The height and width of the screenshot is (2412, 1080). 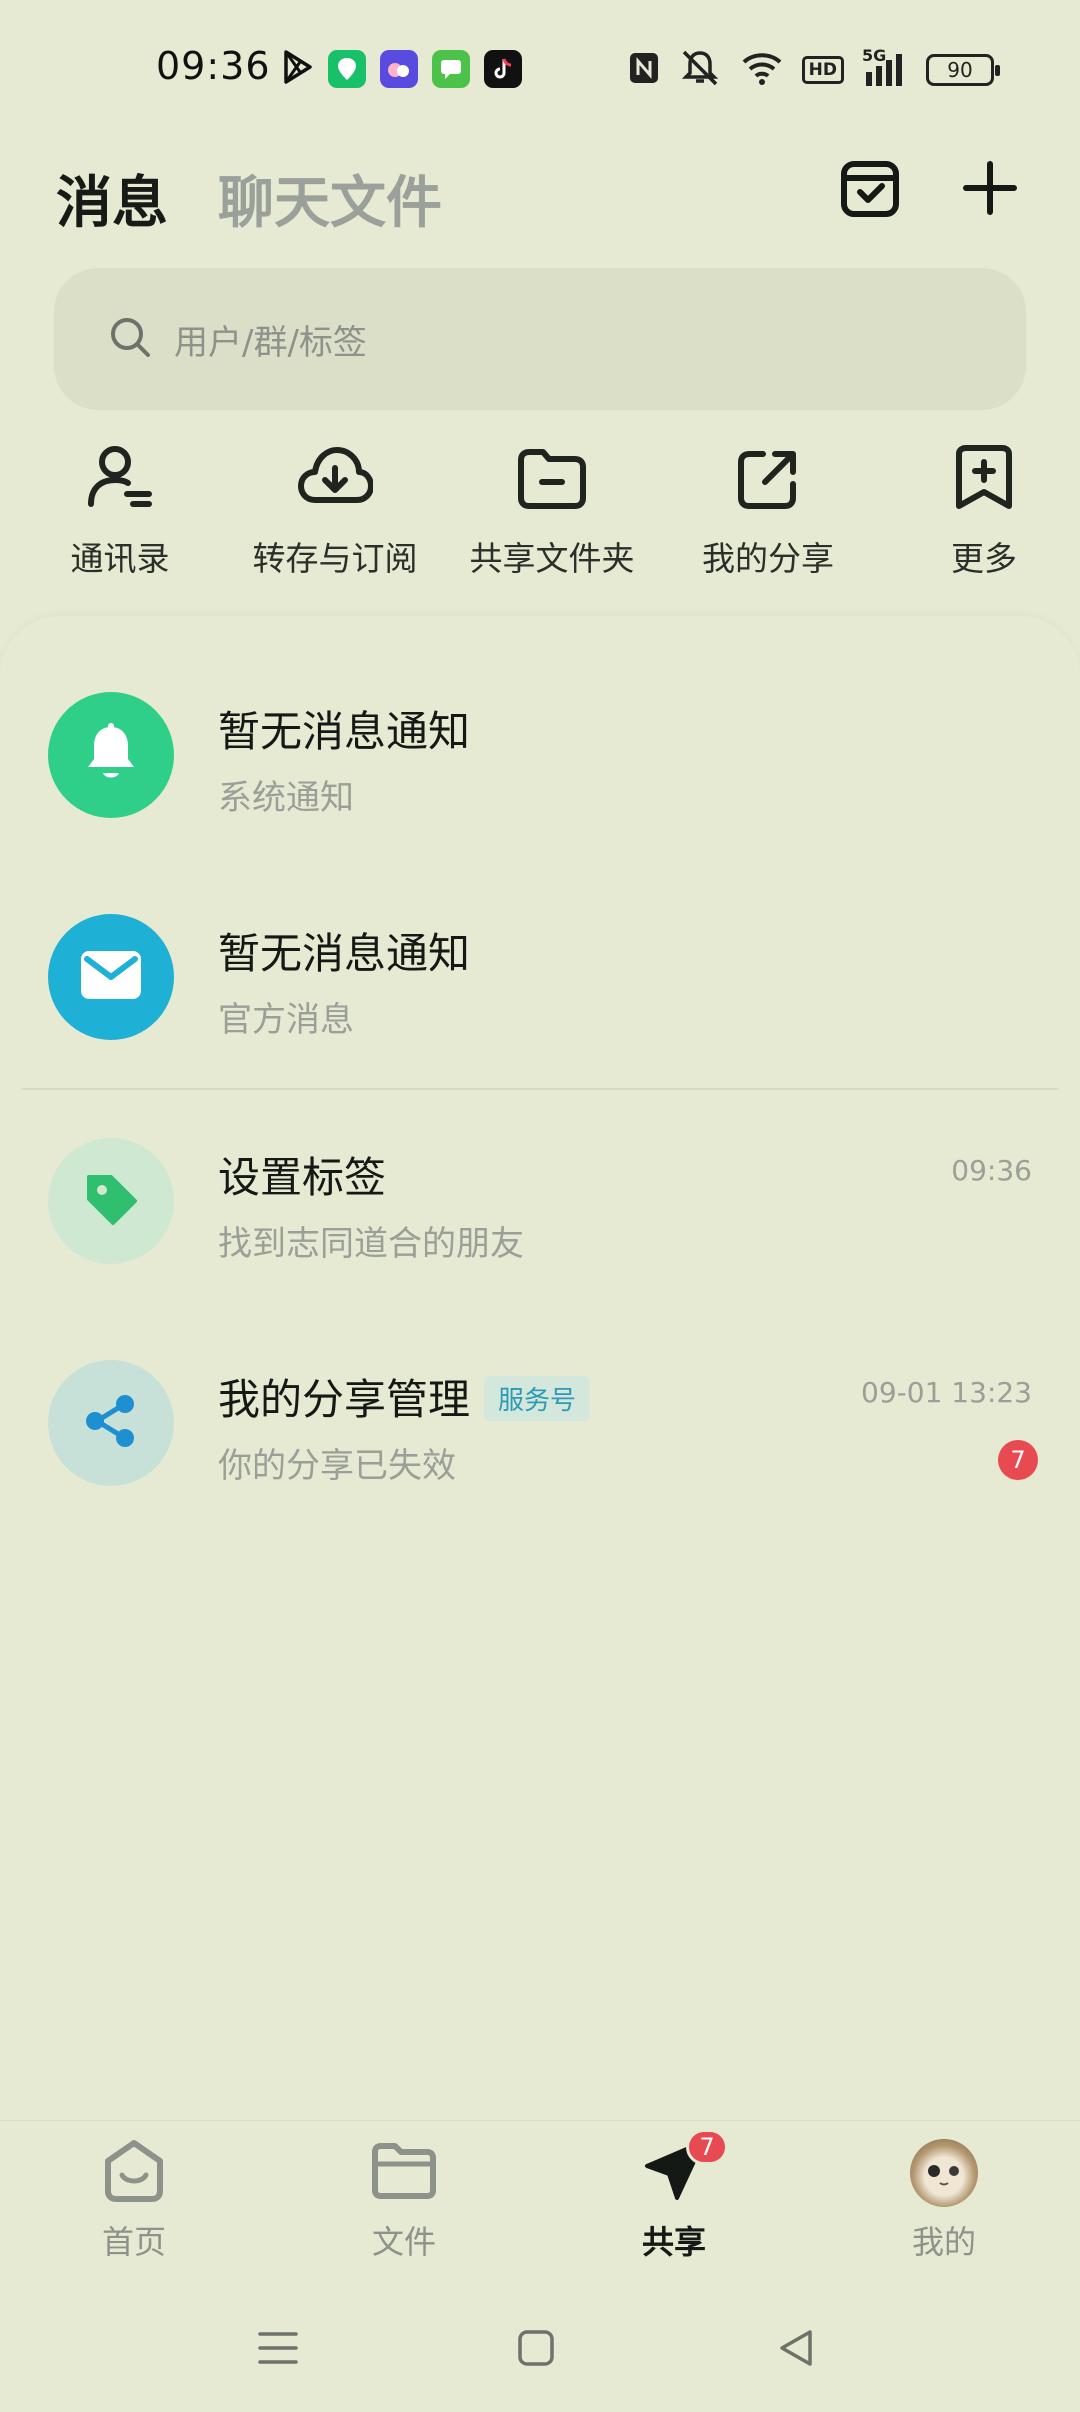 What do you see at coordinates (134, 2173) in the screenshot?
I see `home-icon` at bounding box center [134, 2173].